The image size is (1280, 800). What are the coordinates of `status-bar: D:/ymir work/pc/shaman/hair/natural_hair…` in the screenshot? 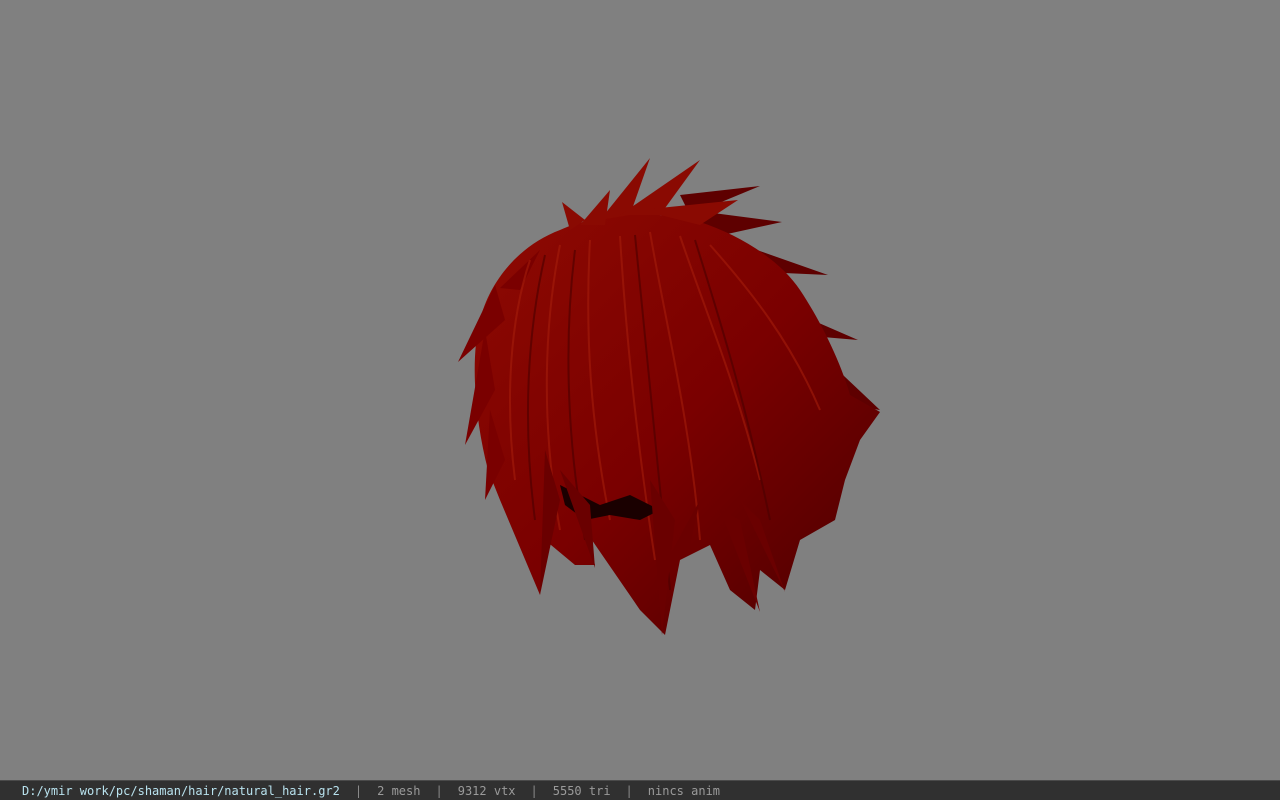 It's located at (640, 790).